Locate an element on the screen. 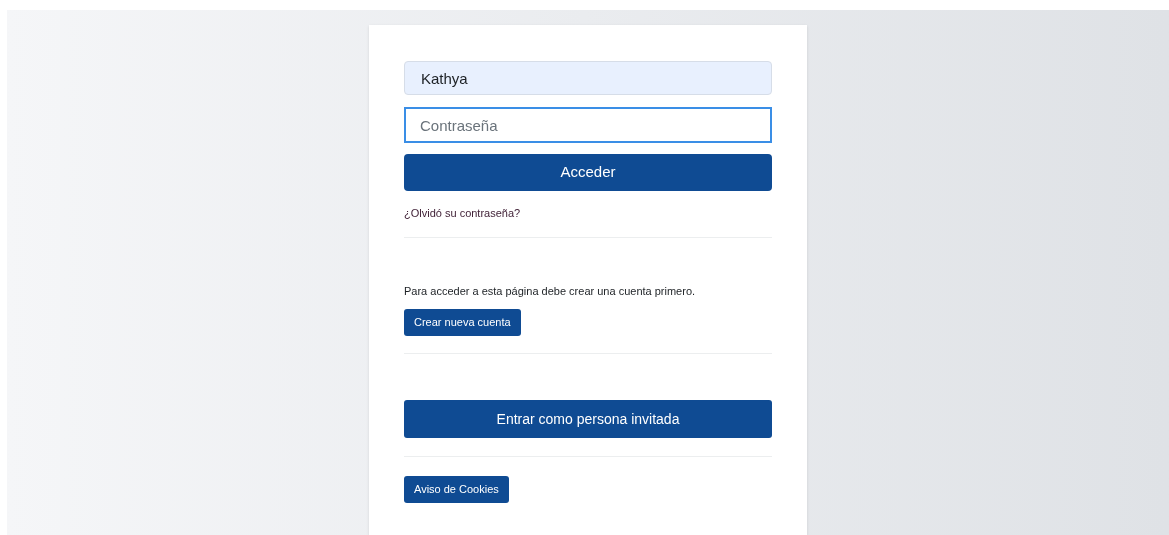 The width and height of the screenshot is (1169, 535). forgot-password-link: ¿Olvidó su contraseña? is located at coordinates (462, 213).